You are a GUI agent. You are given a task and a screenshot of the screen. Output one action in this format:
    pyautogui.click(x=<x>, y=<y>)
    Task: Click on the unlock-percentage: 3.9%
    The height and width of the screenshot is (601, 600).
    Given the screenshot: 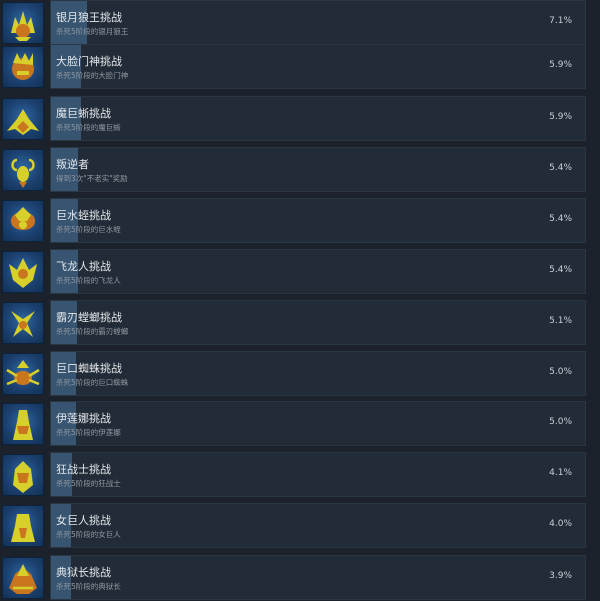 What is the action you would take?
    pyautogui.click(x=560, y=576)
    